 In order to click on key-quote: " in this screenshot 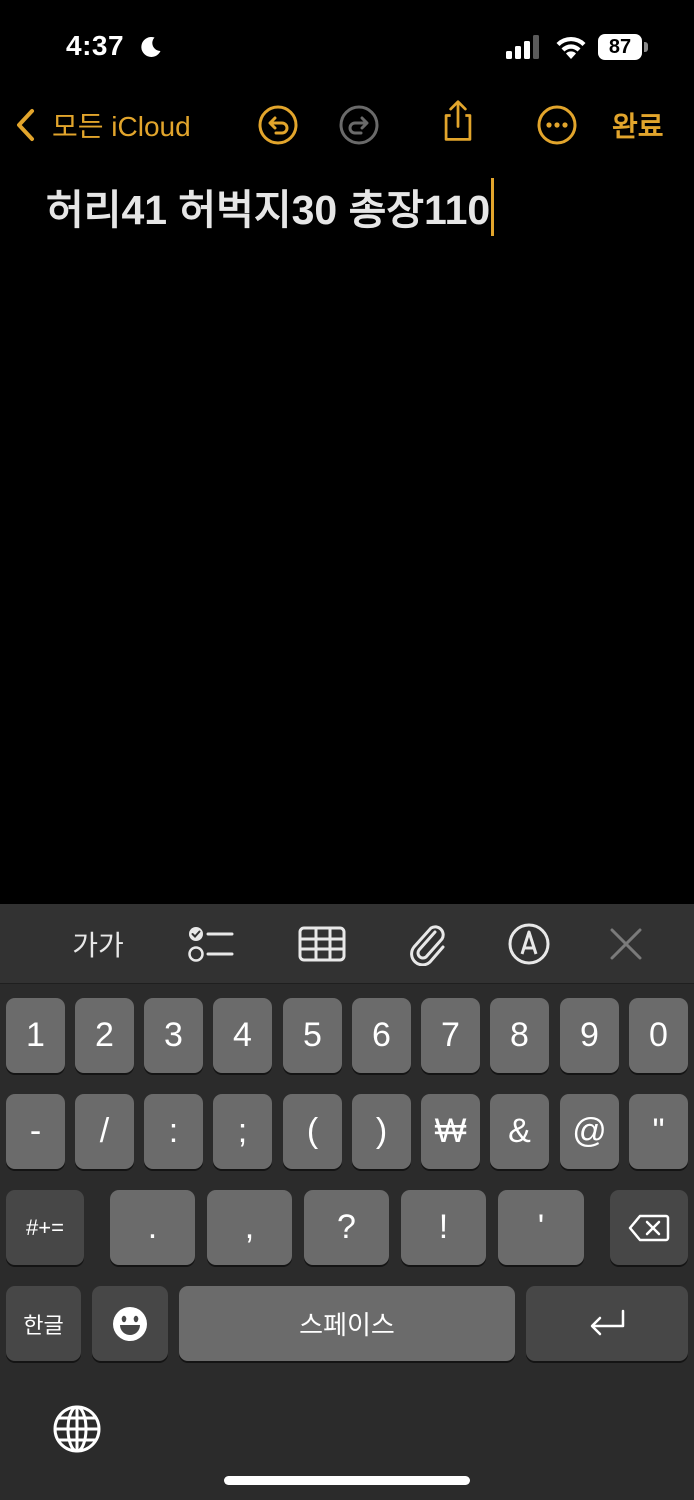, I will do `click(658, 1131)`.